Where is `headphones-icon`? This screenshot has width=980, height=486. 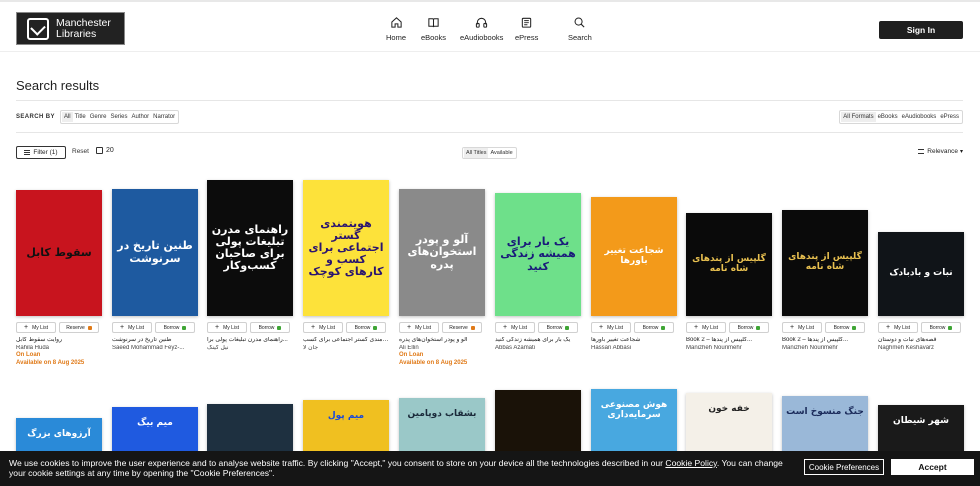 headphones-icon is located at coordinates (482, 22).